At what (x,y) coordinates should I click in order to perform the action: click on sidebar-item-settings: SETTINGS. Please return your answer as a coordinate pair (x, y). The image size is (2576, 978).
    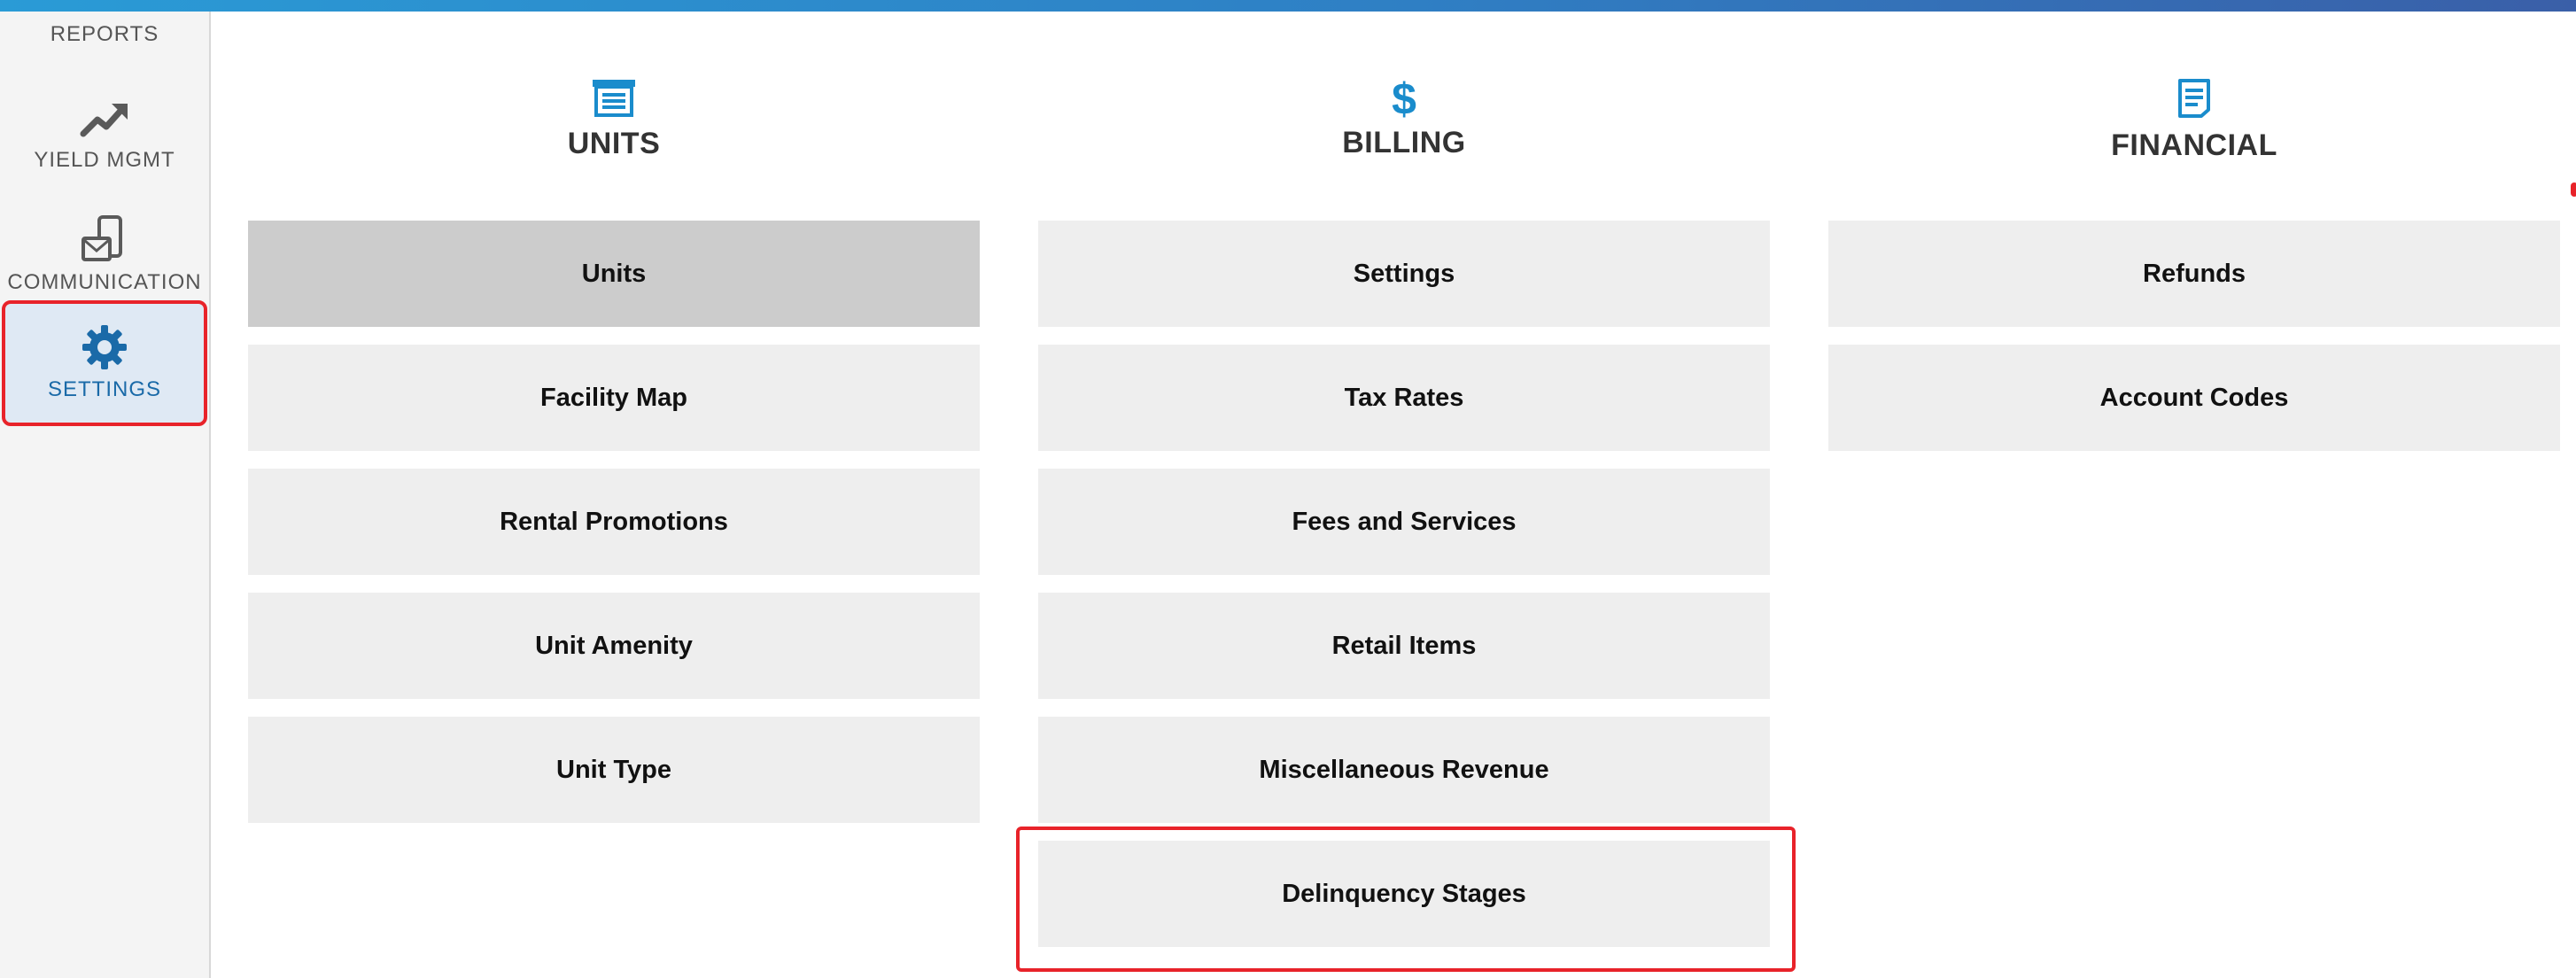
    Looking at the image, I should click on (104, 363).